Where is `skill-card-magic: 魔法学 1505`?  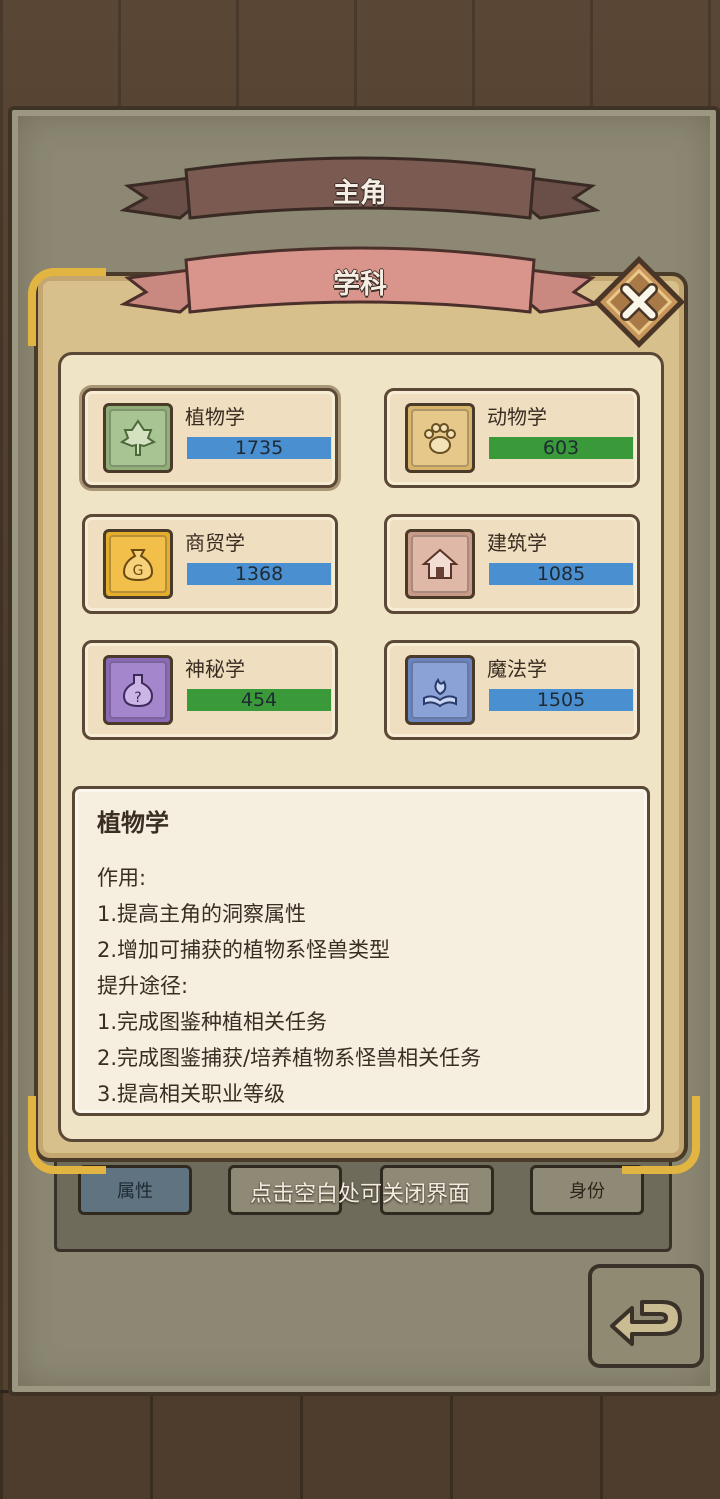
skill-card-magic: 魔法学 1505 is located at coordinates (512, 690).